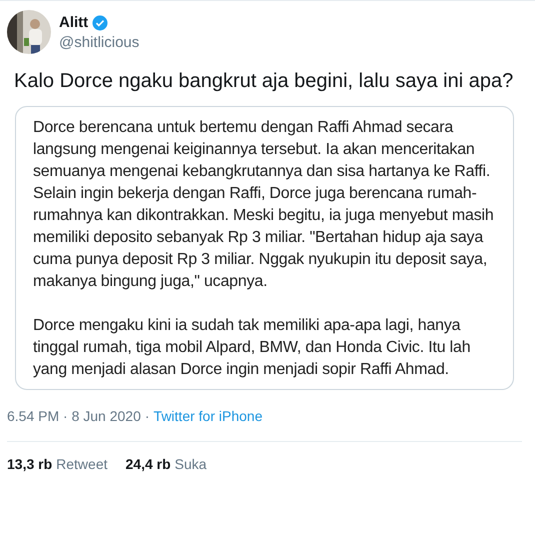 The width and height of the screenshot is (535, 541). Describe the element at coordinates (148, 464) in the screenshot. I see `stat-count: 24,4 rb` at that location.